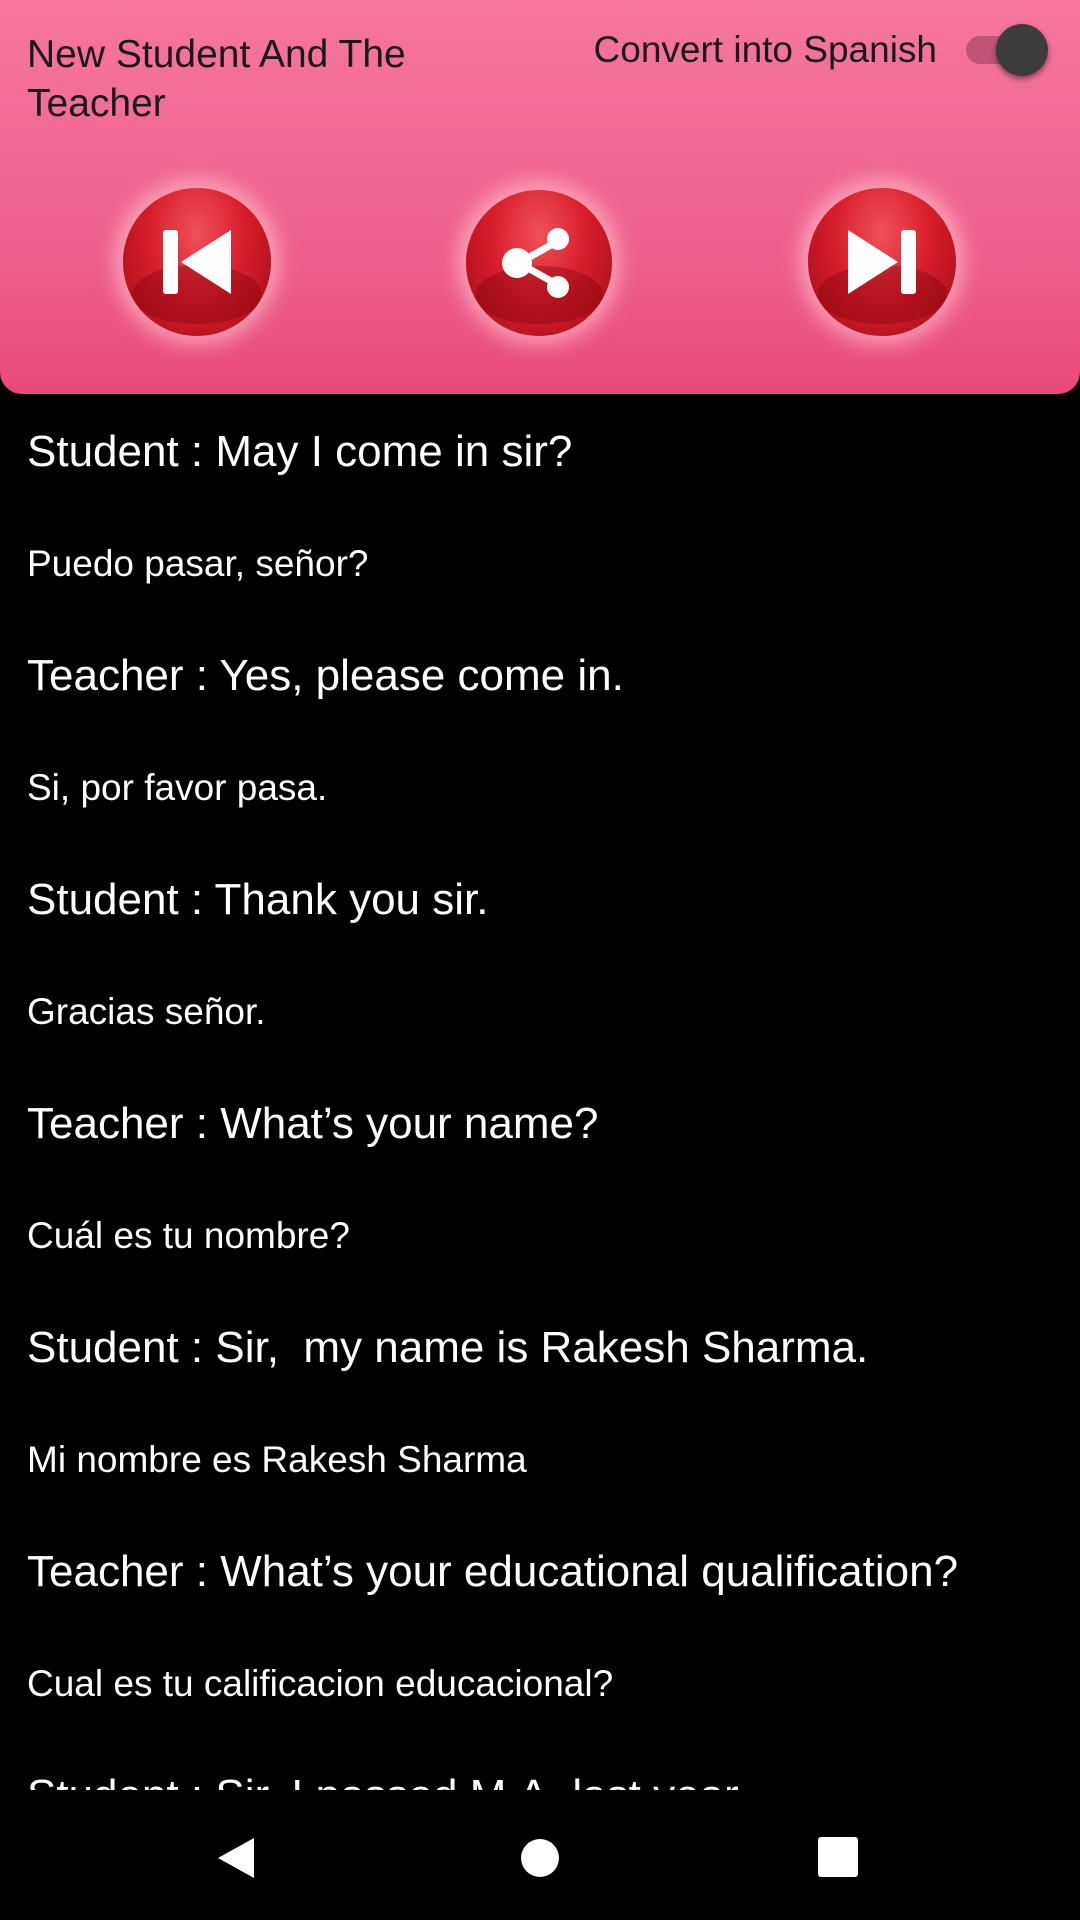 The image size is (1080, 1920). I want to click on system-navigation-bar, so click(540, 1855).